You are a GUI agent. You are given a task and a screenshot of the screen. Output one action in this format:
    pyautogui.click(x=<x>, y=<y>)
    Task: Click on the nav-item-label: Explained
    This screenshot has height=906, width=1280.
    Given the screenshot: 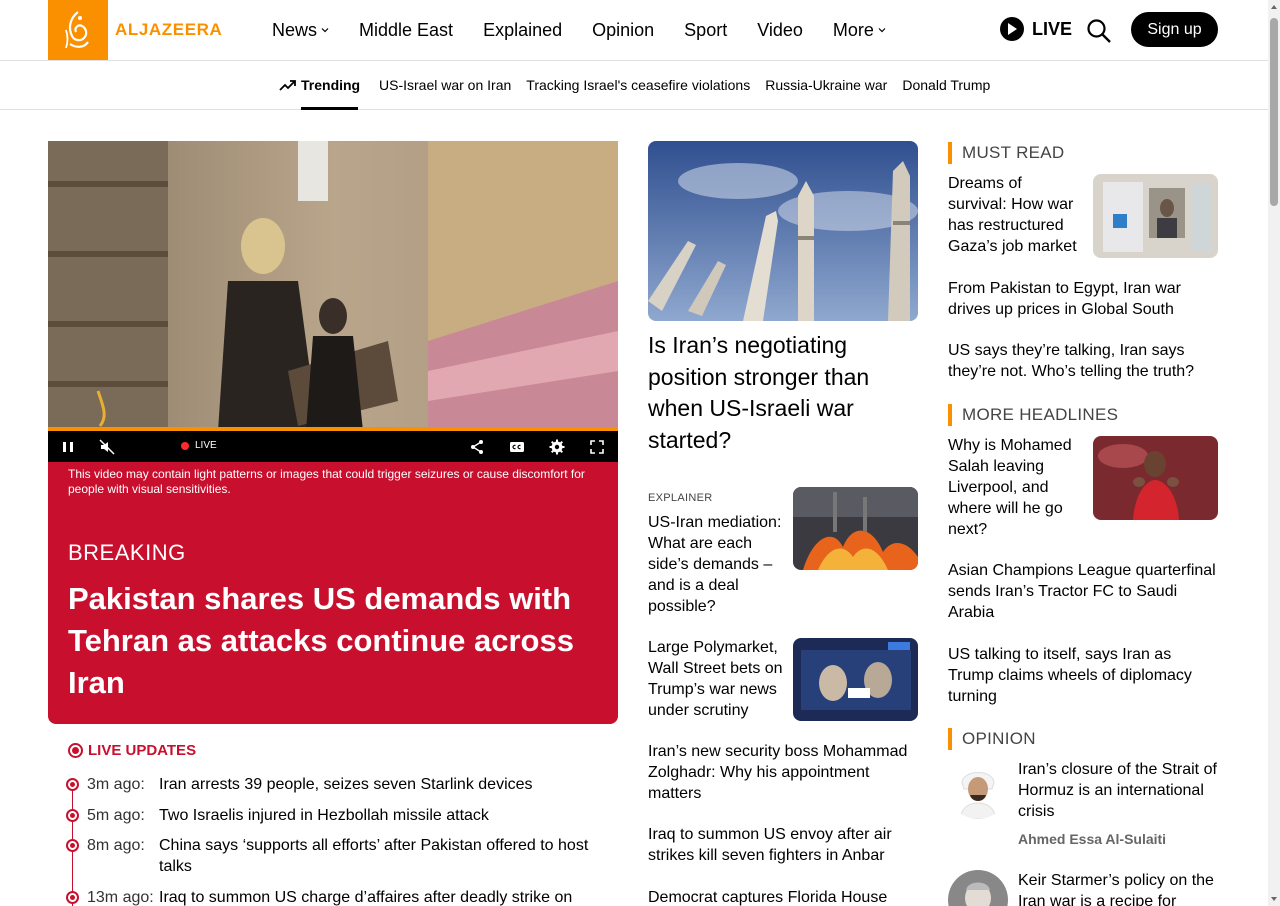 What is the action you would take?
    pyautogui.click(x=523, y=29)
    